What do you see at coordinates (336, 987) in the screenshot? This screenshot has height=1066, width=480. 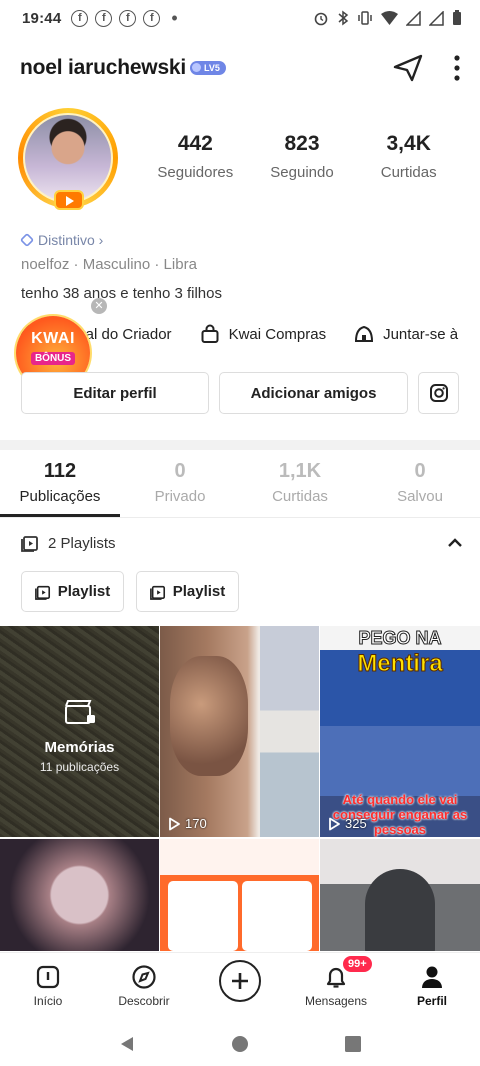 I see `nav-messages: Mensagens 99+` at bounding box center [336, 987].